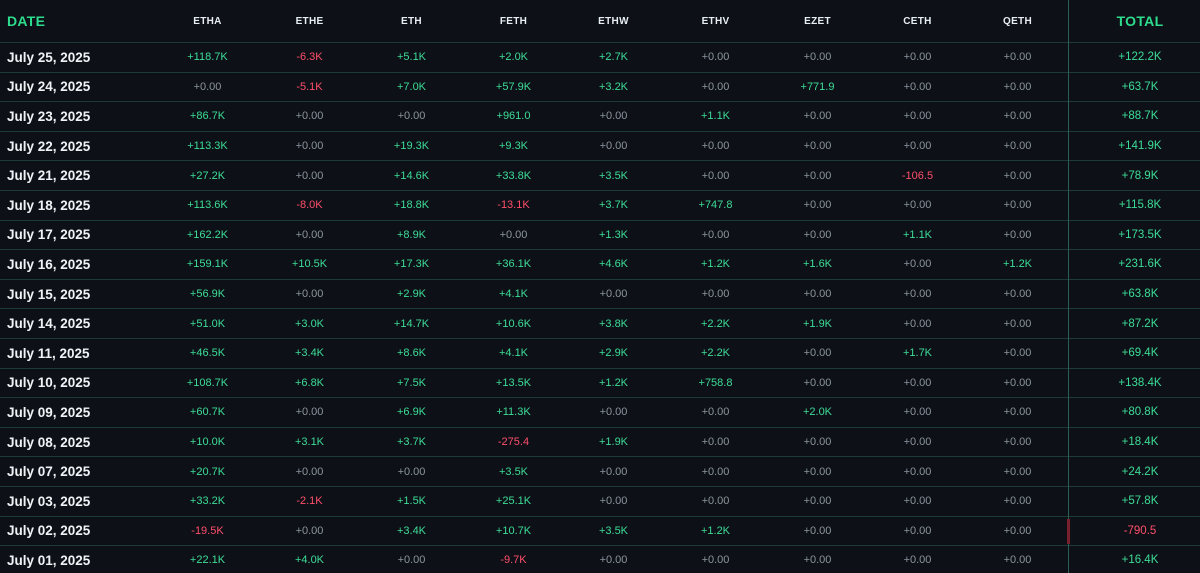  Describe the element at coordinates (49, 383) in the screenshot. I see `row-date: July 10, 2025` at that location.